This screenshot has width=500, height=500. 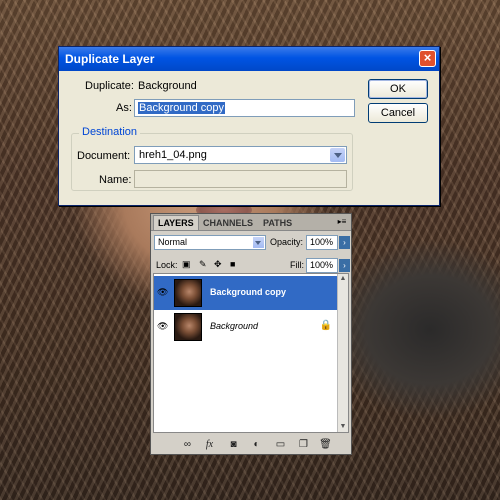 I want to click on lock-all-icon: ■, so click(x=232, y=264).